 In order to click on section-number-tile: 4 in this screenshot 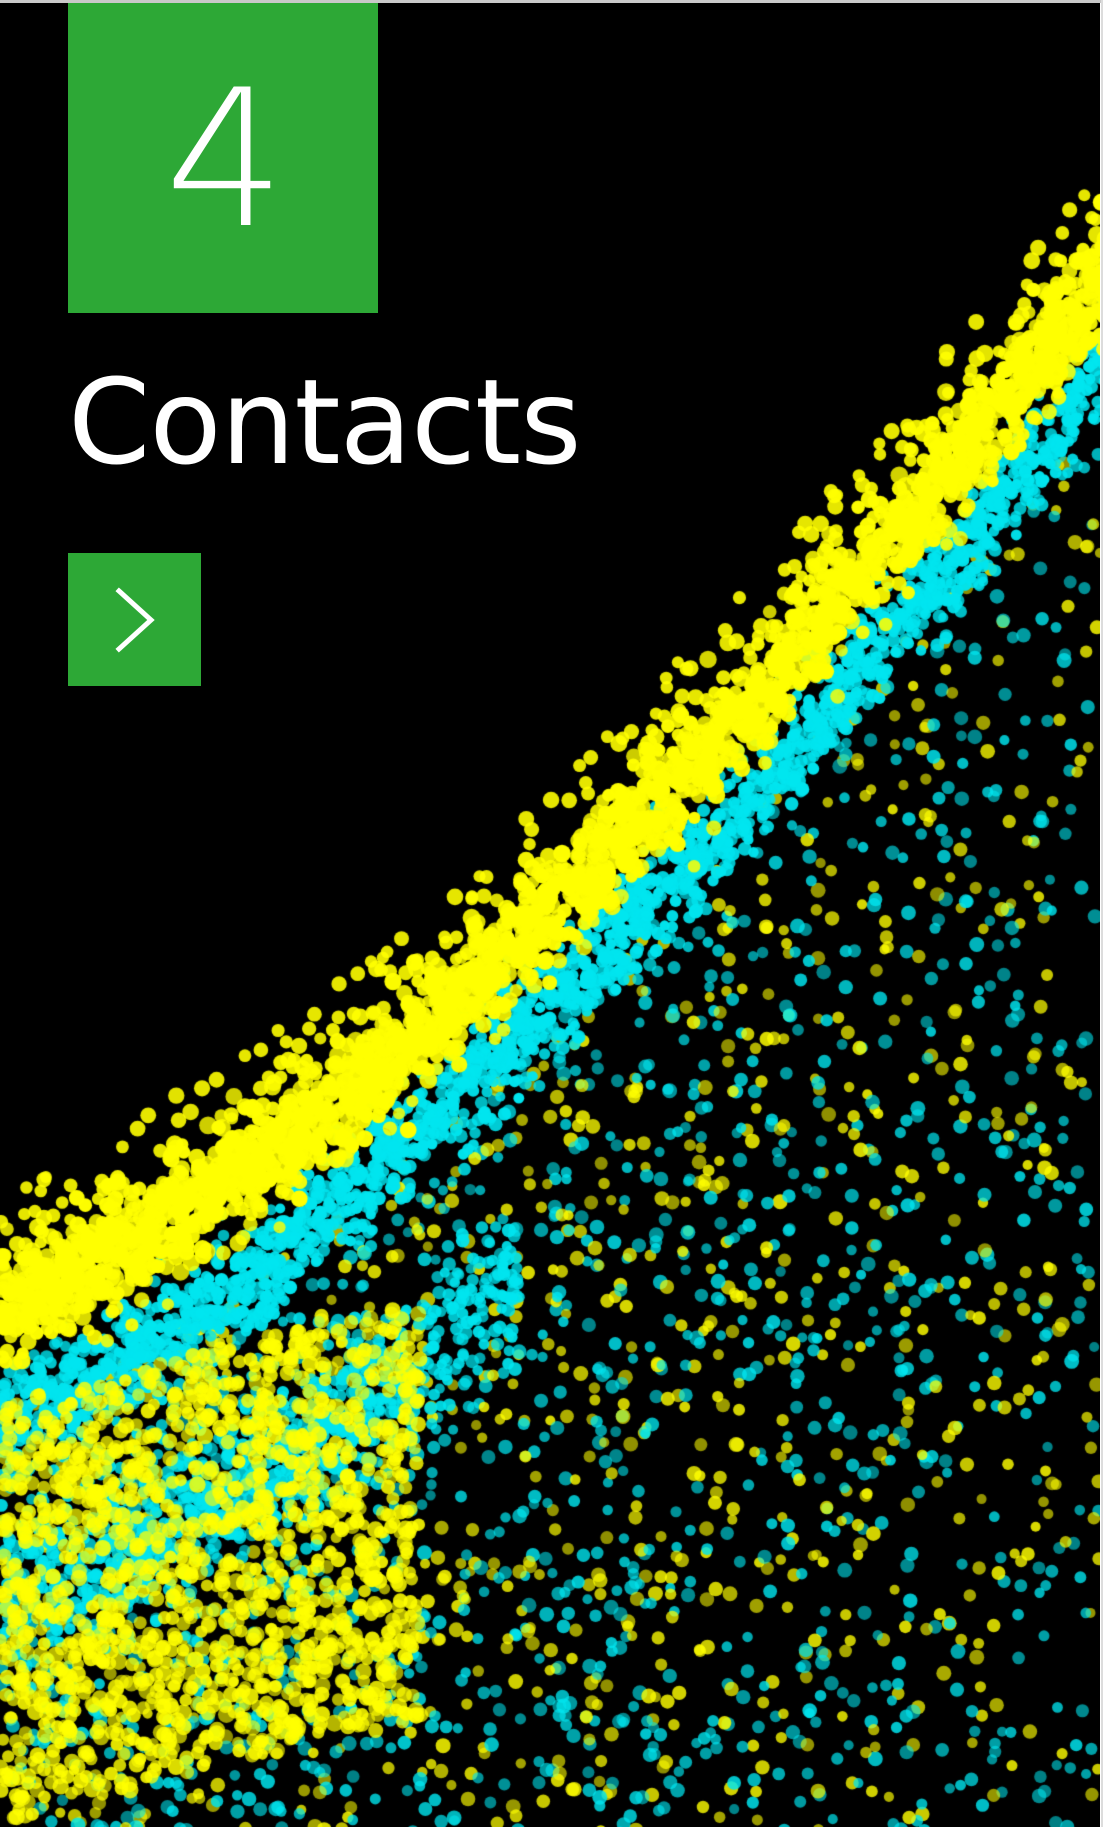, I will do `click(223, 158)`.